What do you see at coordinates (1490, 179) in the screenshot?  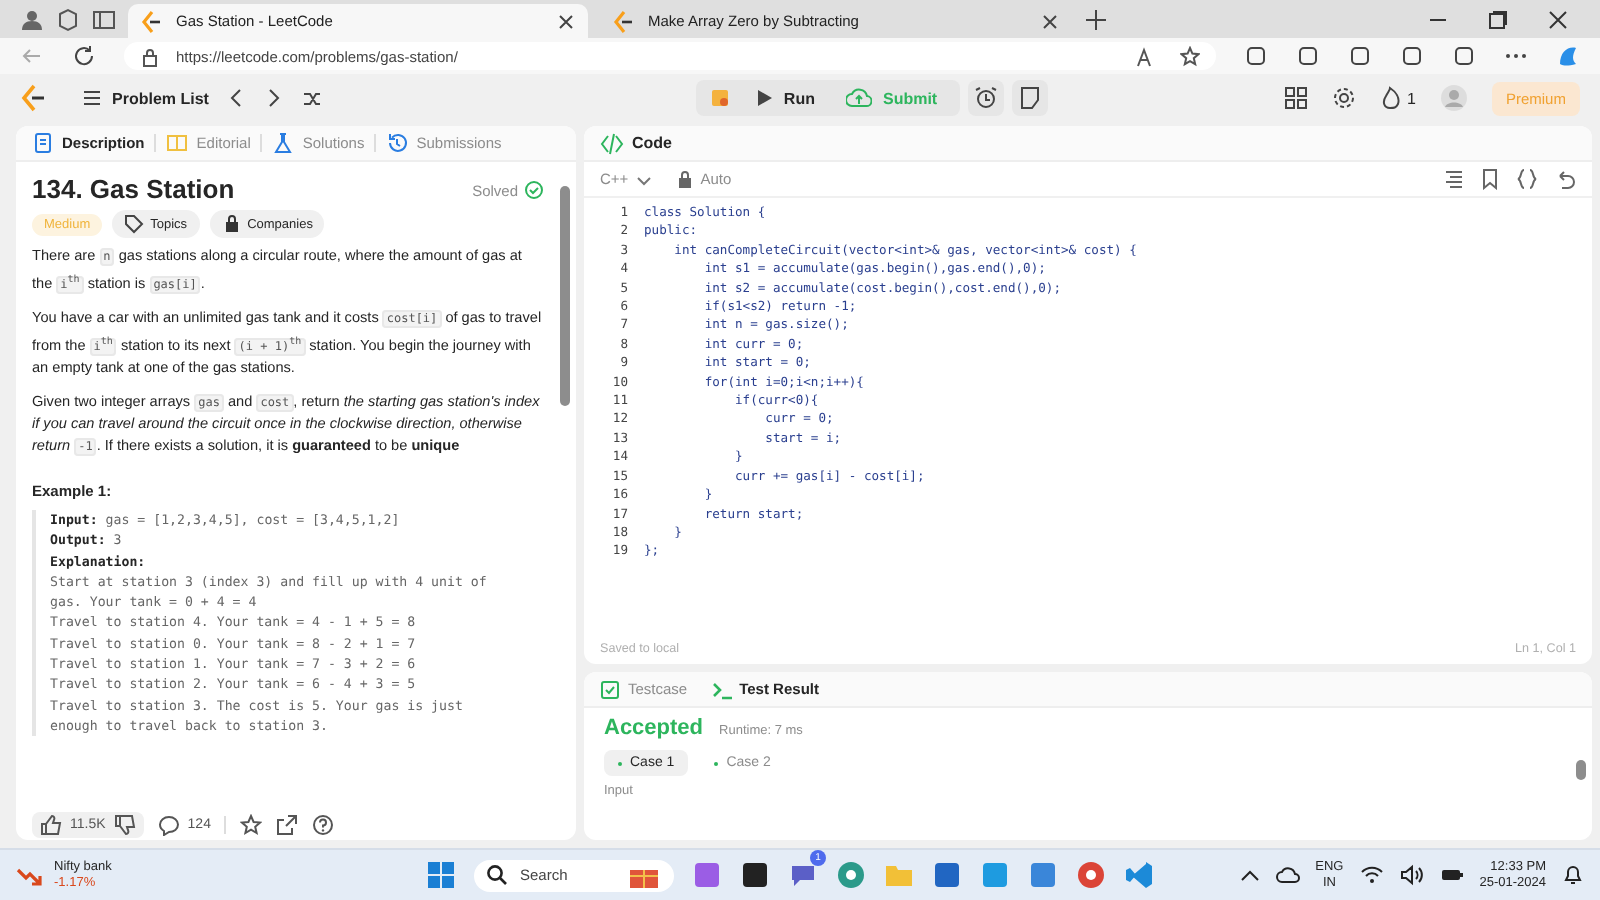 I see `bookmark-icon` at bounding box center [1490, 179].